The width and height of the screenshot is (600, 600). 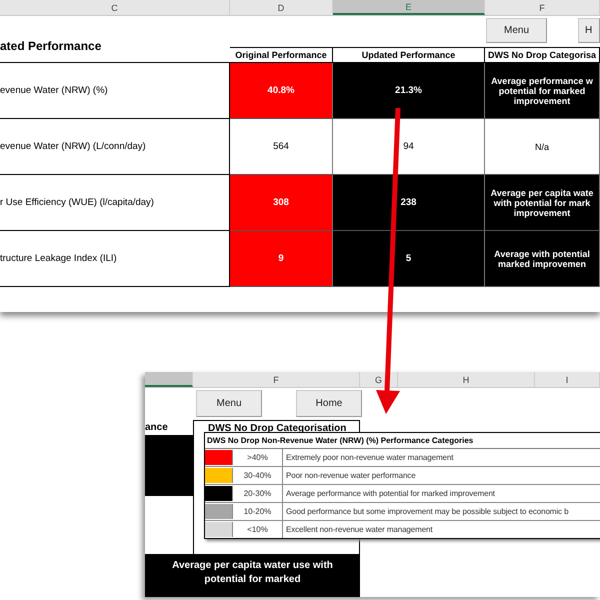 What do you see at coordinates (258, 457) in the screenshot?
I see `range-cell: >40%` at bounding box center [258, 457].